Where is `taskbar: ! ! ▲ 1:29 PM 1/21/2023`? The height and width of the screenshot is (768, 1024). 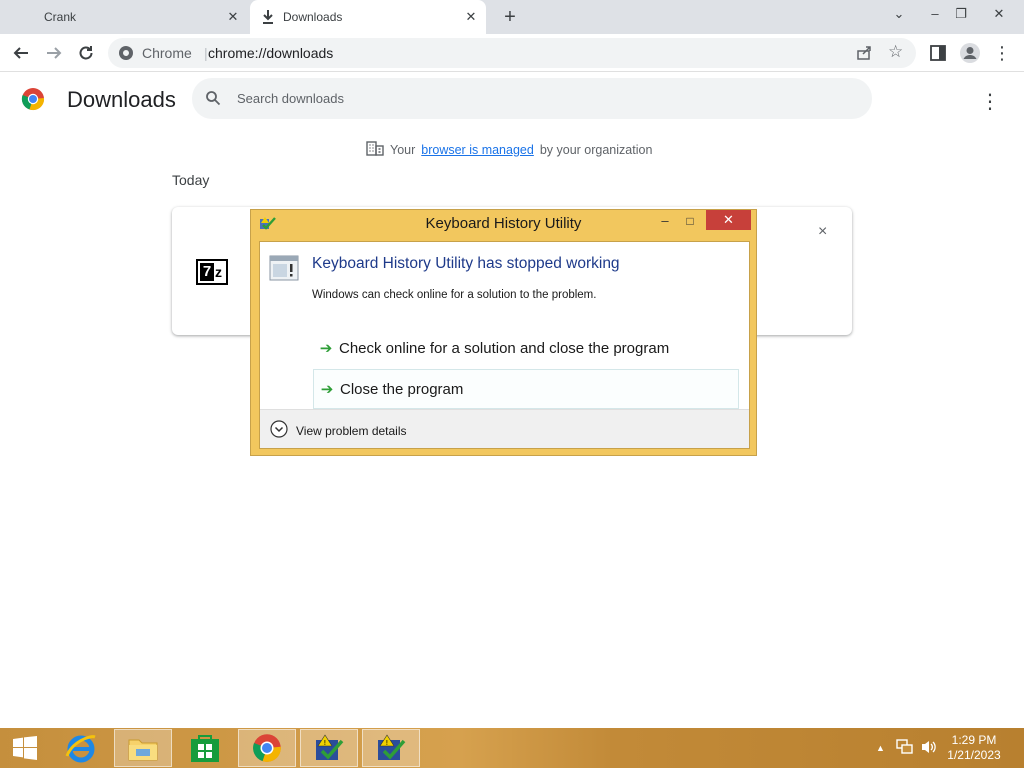 taskbar: ! ! ▲ 1:29 PM 1/21/2023 is located at coordinates (512, 748).